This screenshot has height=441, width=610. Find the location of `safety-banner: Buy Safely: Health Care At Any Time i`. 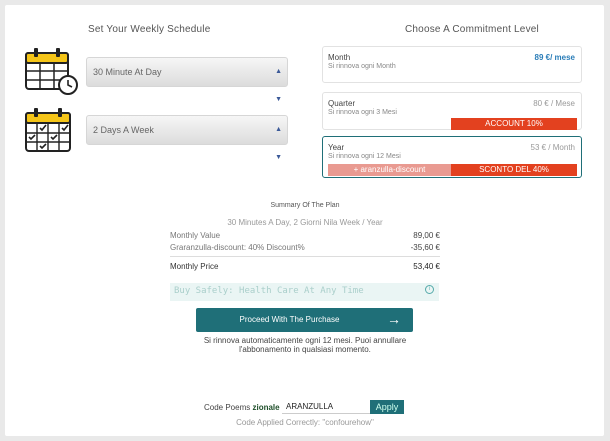

safety-banner: Buy Safely: Health Care At Any Time i is located at coordinates (304, 292).